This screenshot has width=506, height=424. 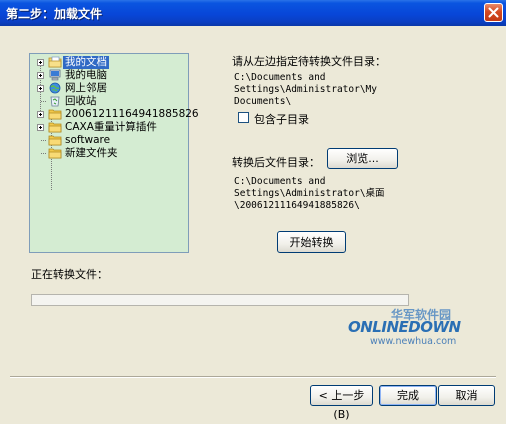 I want to click on target-path-line: Settings\Administrator\桌面, so click(x=309, y=193).